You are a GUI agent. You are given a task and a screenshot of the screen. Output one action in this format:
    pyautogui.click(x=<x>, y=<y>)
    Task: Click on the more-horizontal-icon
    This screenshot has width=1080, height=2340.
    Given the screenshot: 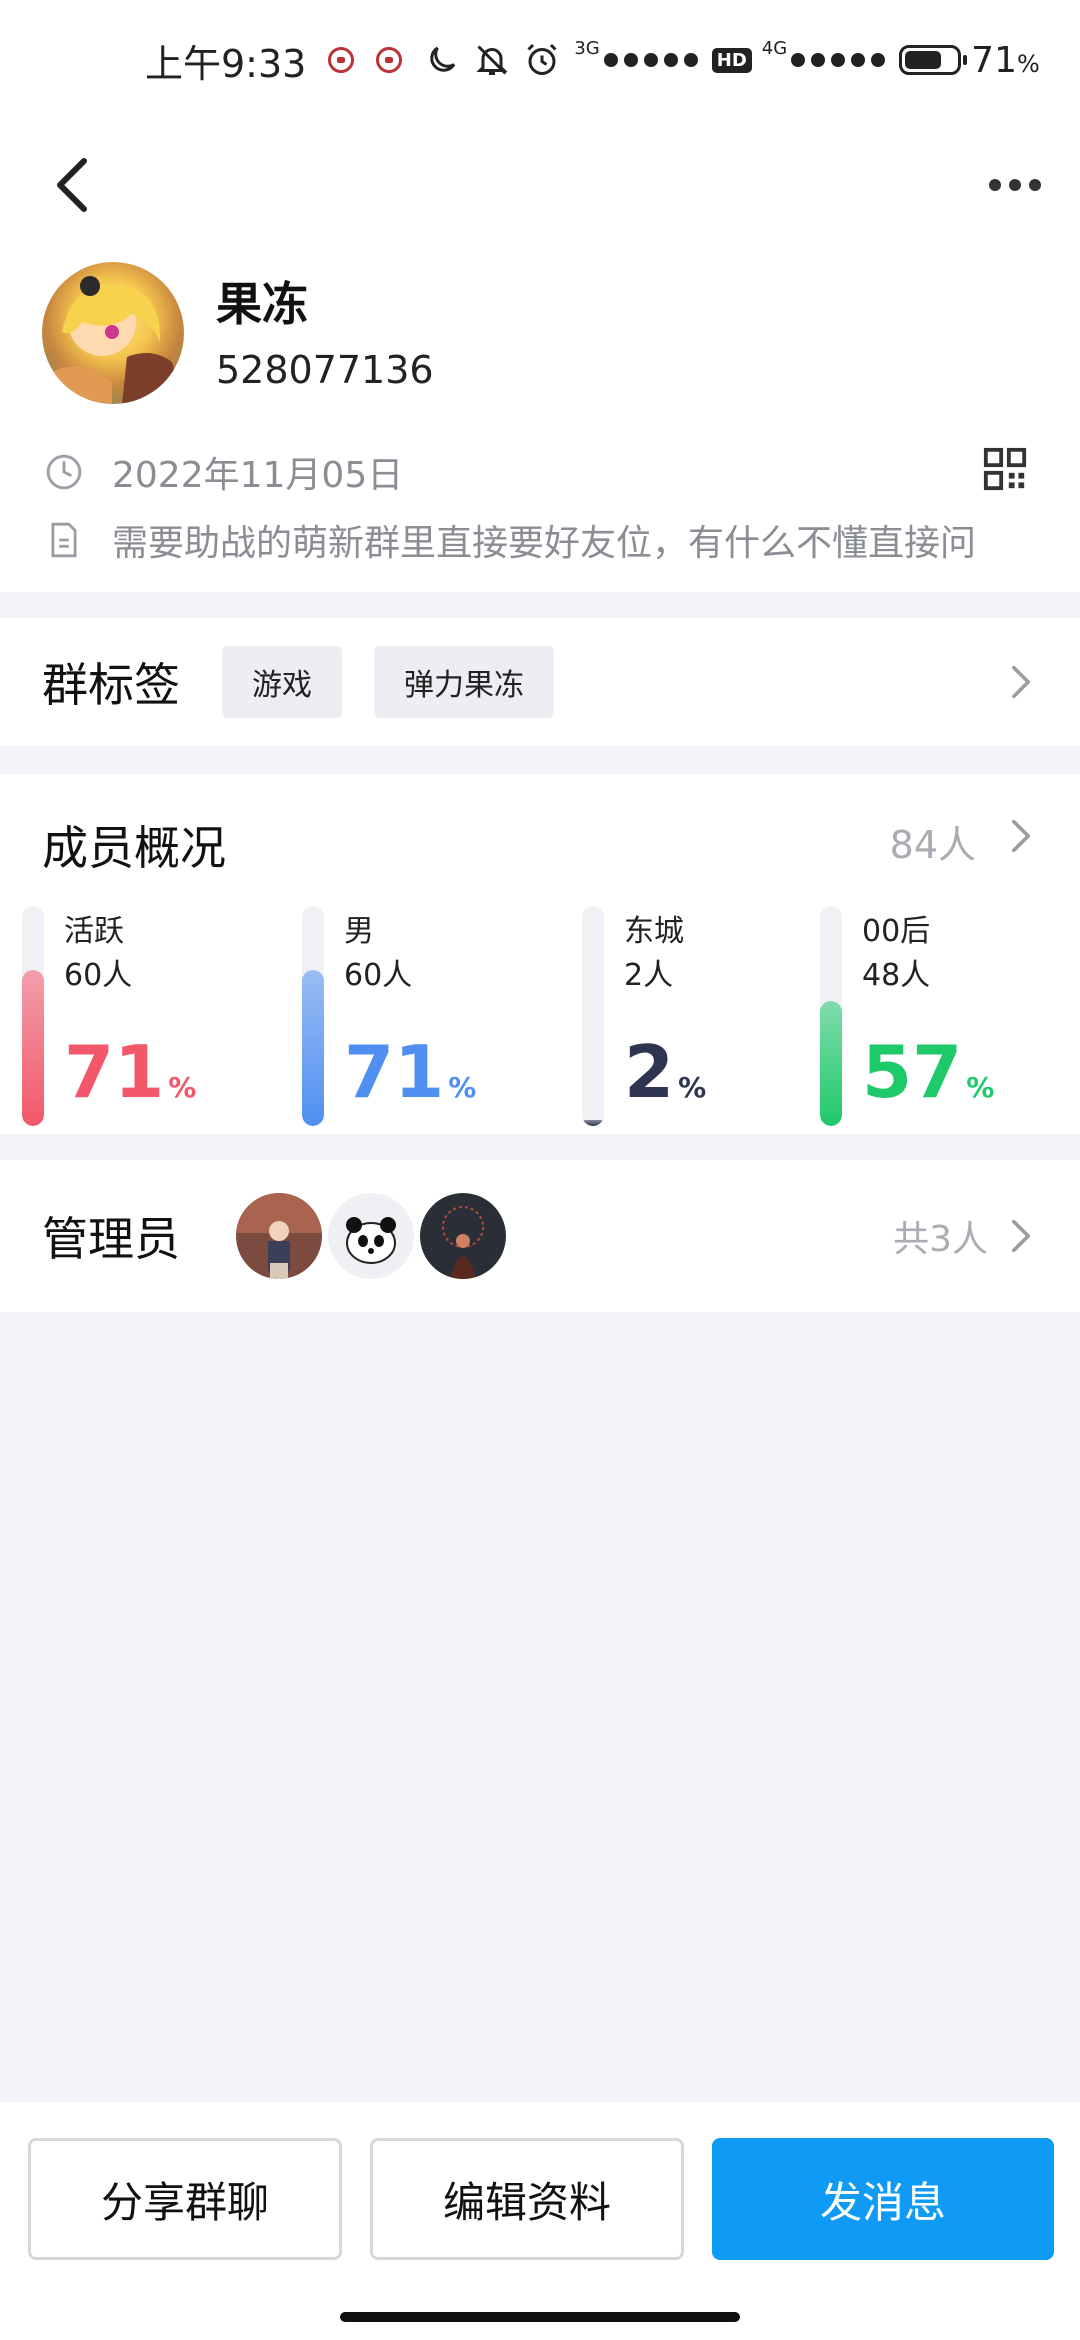 What is the action you would take?
    pyautogui.click(x=995, y=185)
    